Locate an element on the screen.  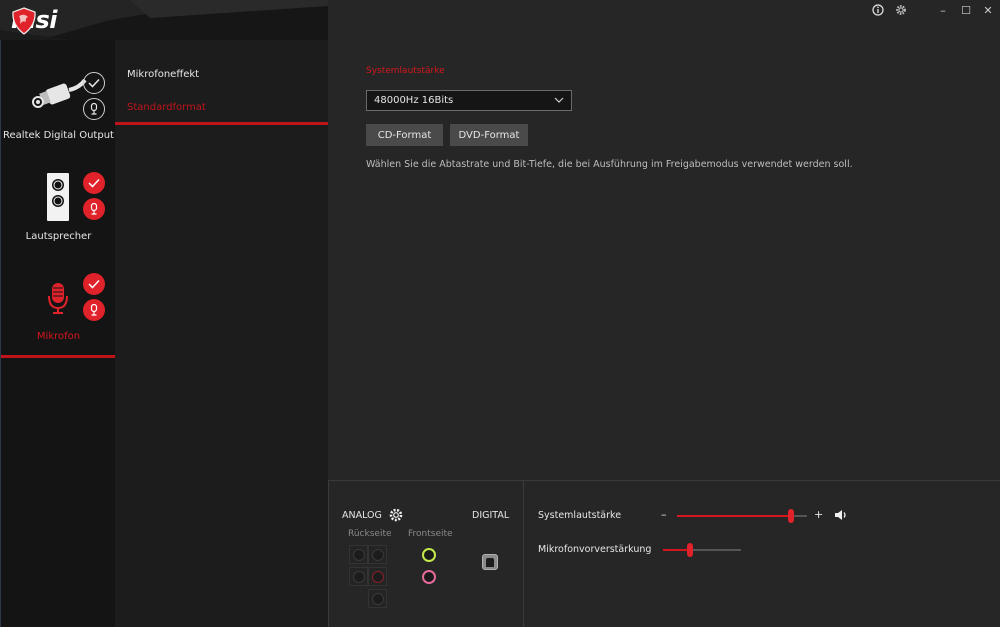
close-button: ✕ is located at coordinates (988, 10).